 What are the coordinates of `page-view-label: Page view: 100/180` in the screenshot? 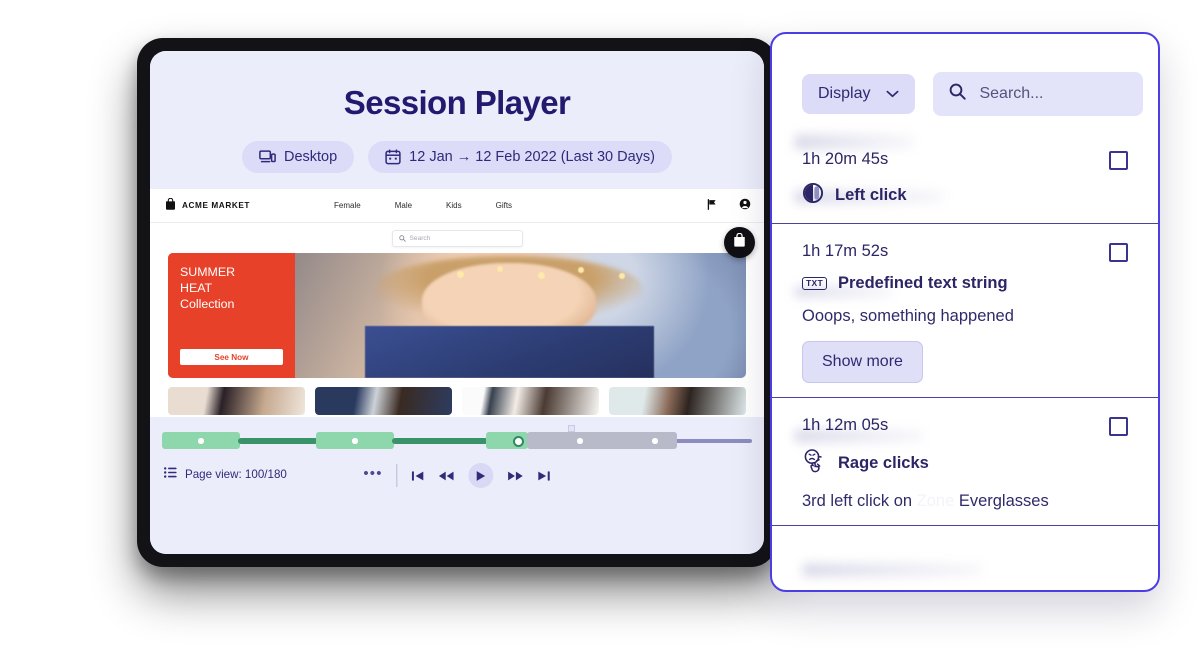 It's located at (236, 474).